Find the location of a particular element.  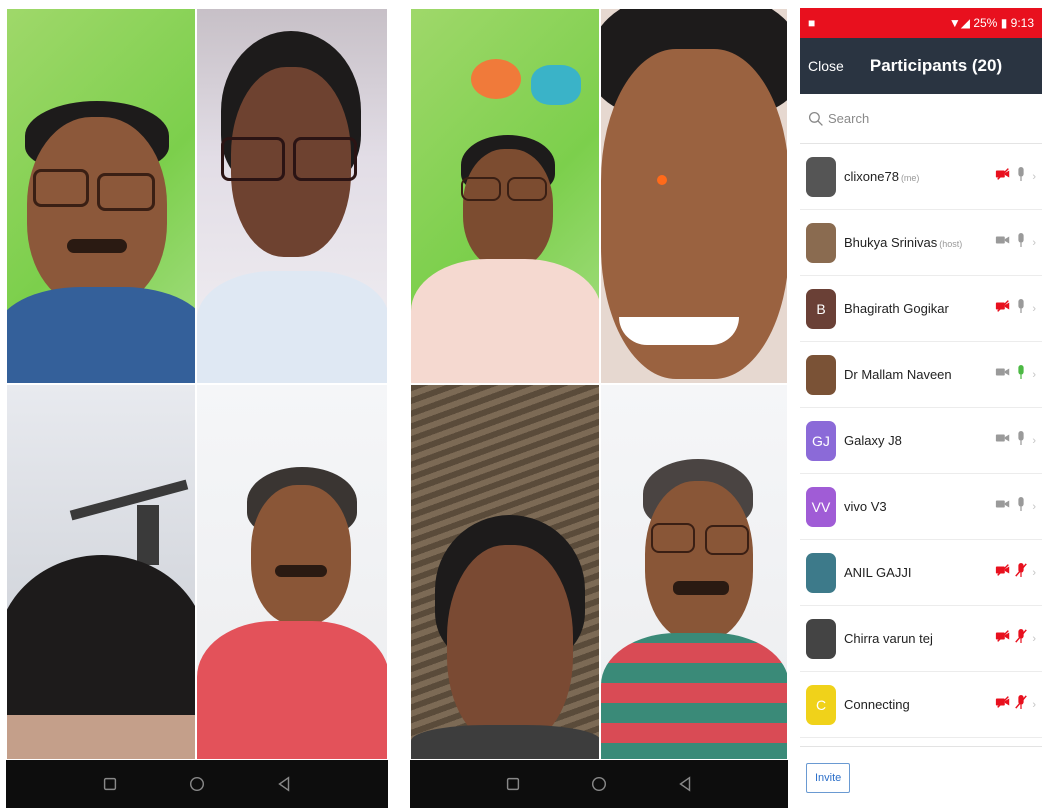

participant-name: clixone78 (me) is located at coordinates (919, 176).